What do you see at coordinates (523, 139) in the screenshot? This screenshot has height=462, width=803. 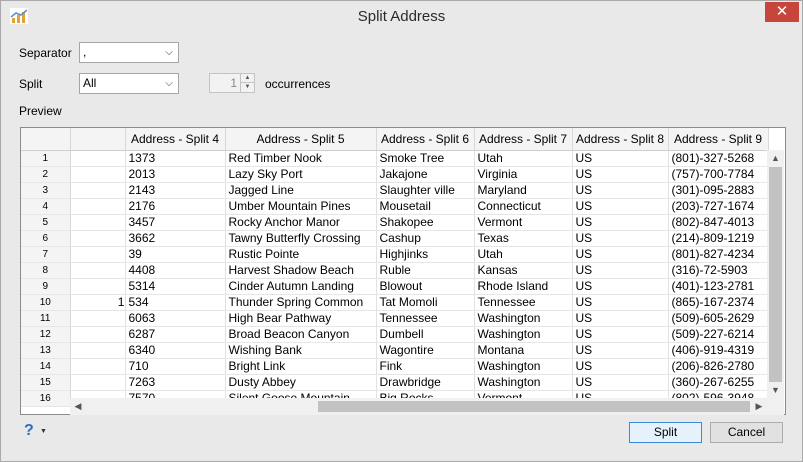 I see `column-header-split-7: Address - Split 7` at bounding box center [523, 139].